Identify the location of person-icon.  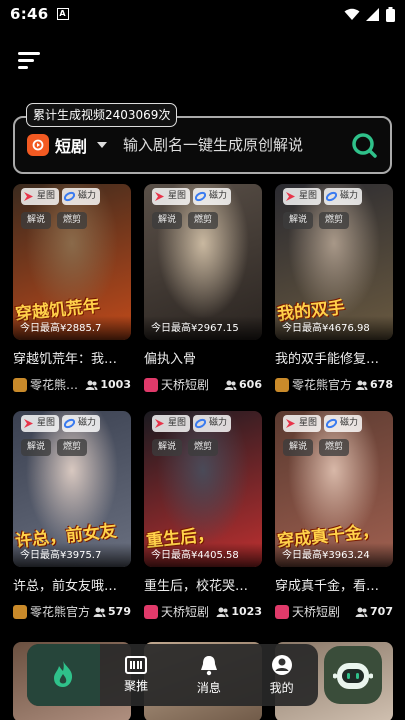
(281, 665).